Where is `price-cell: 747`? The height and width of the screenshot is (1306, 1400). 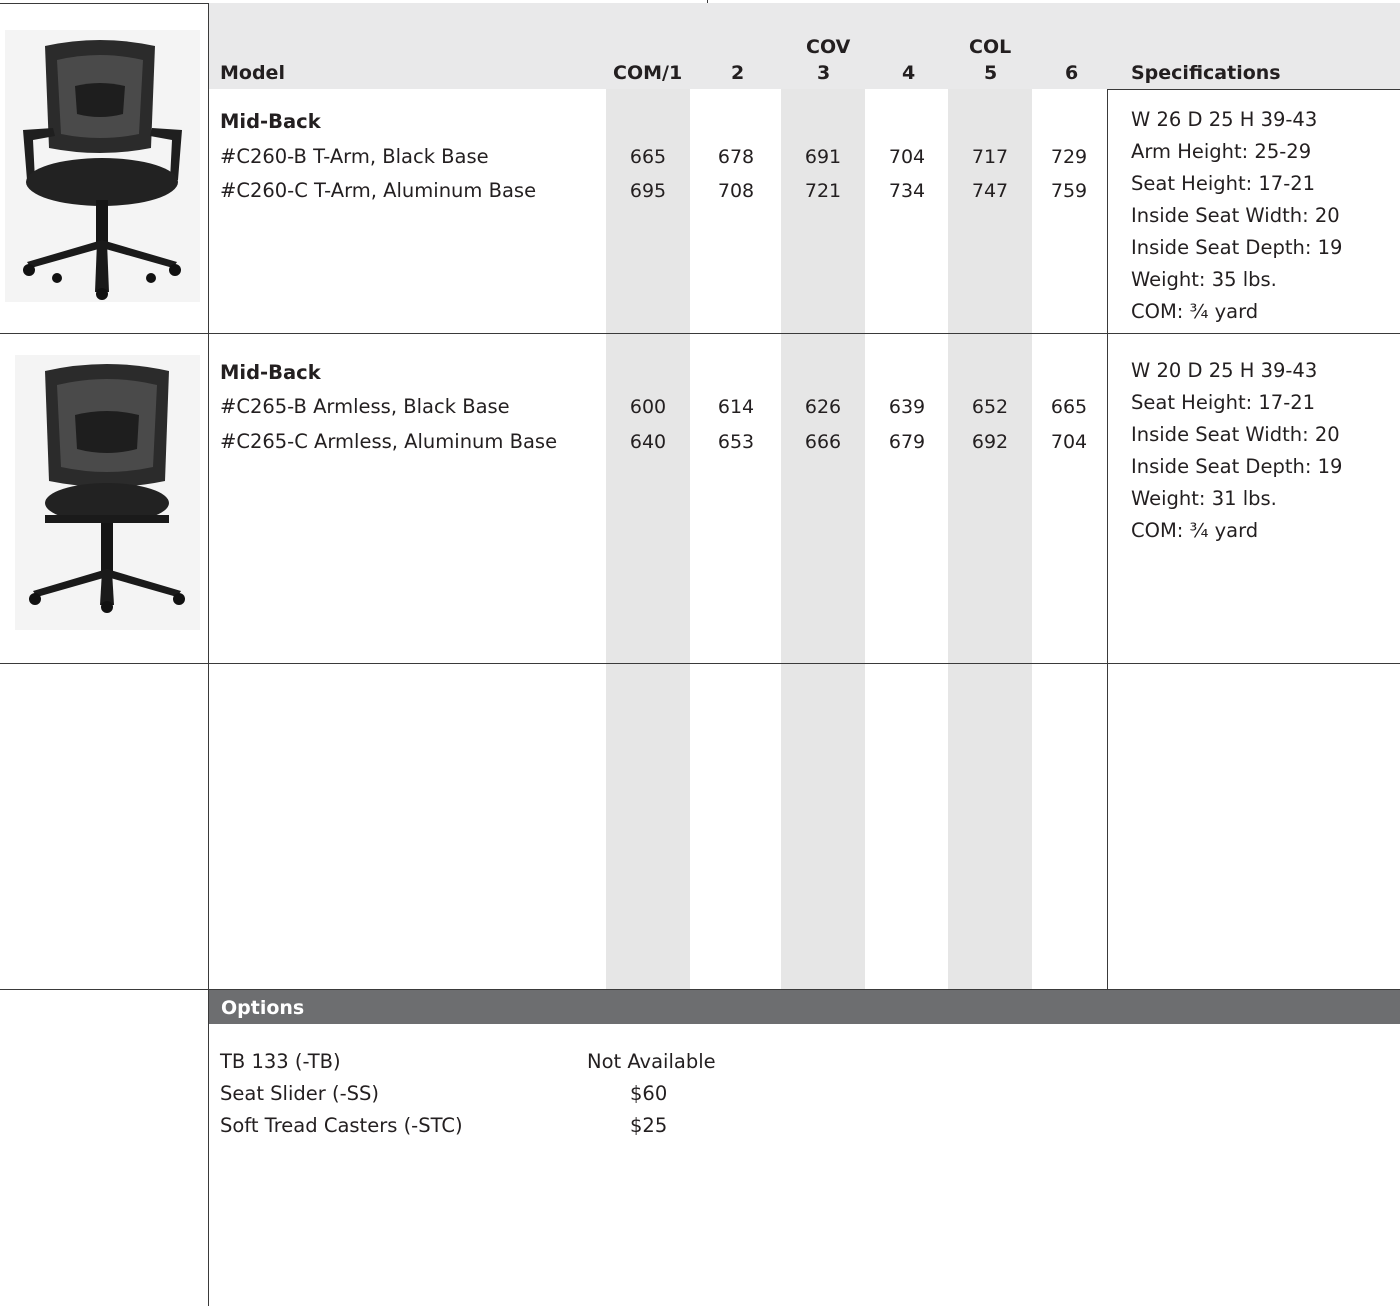
price-cell: 747 is located at coordinates (990, 191).